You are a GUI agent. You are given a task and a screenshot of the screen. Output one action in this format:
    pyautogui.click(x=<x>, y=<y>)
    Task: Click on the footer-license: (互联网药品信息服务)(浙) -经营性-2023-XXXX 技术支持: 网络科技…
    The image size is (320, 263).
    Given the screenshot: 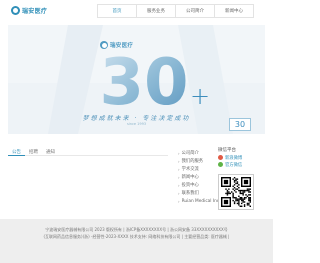 What is the action you would take?
    pyautogui.click(x=136, y=236)
    